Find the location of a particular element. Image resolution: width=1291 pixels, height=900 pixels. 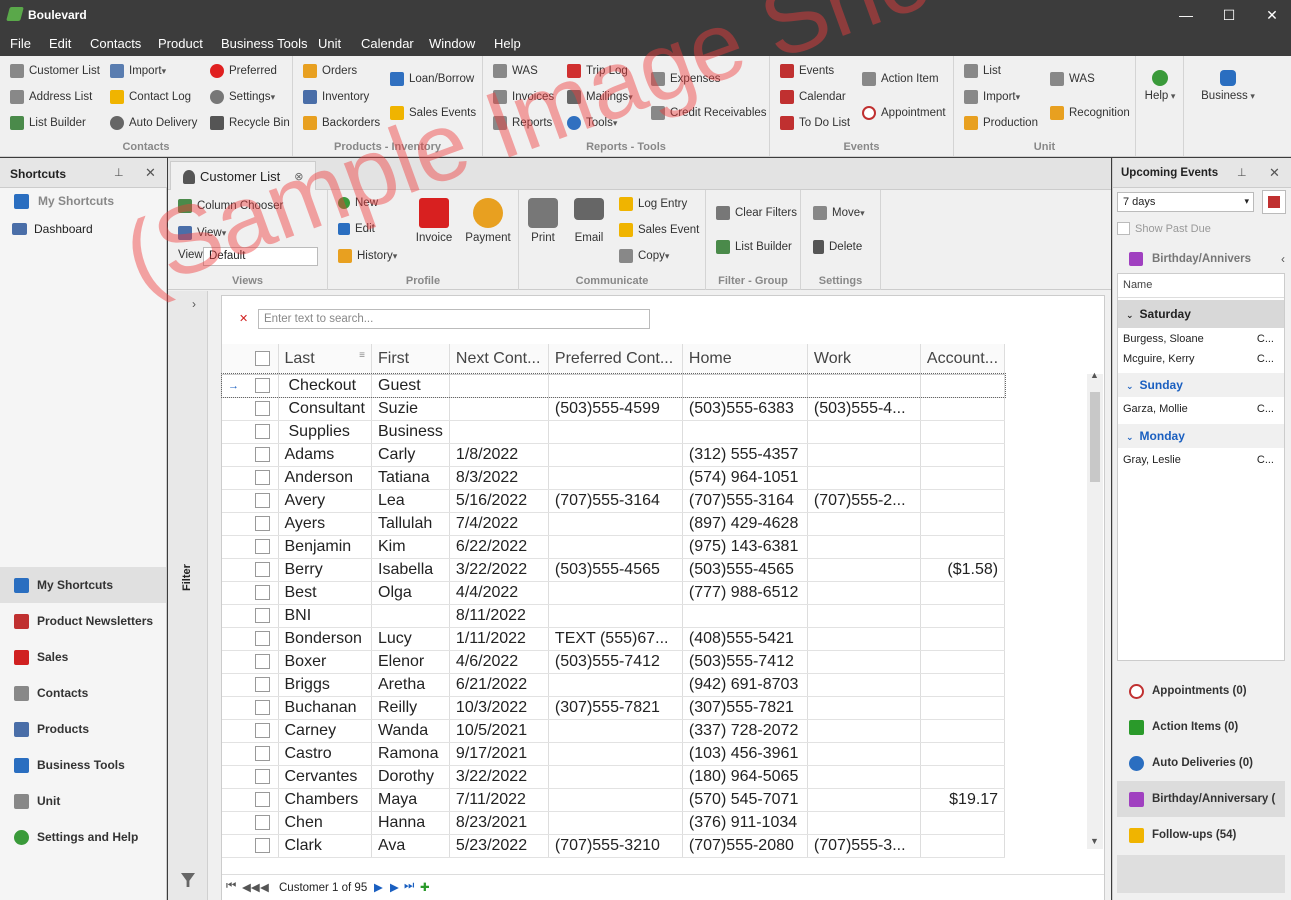

group-sunday: ⌄ Sunday is located at coordinates (1201, 385).